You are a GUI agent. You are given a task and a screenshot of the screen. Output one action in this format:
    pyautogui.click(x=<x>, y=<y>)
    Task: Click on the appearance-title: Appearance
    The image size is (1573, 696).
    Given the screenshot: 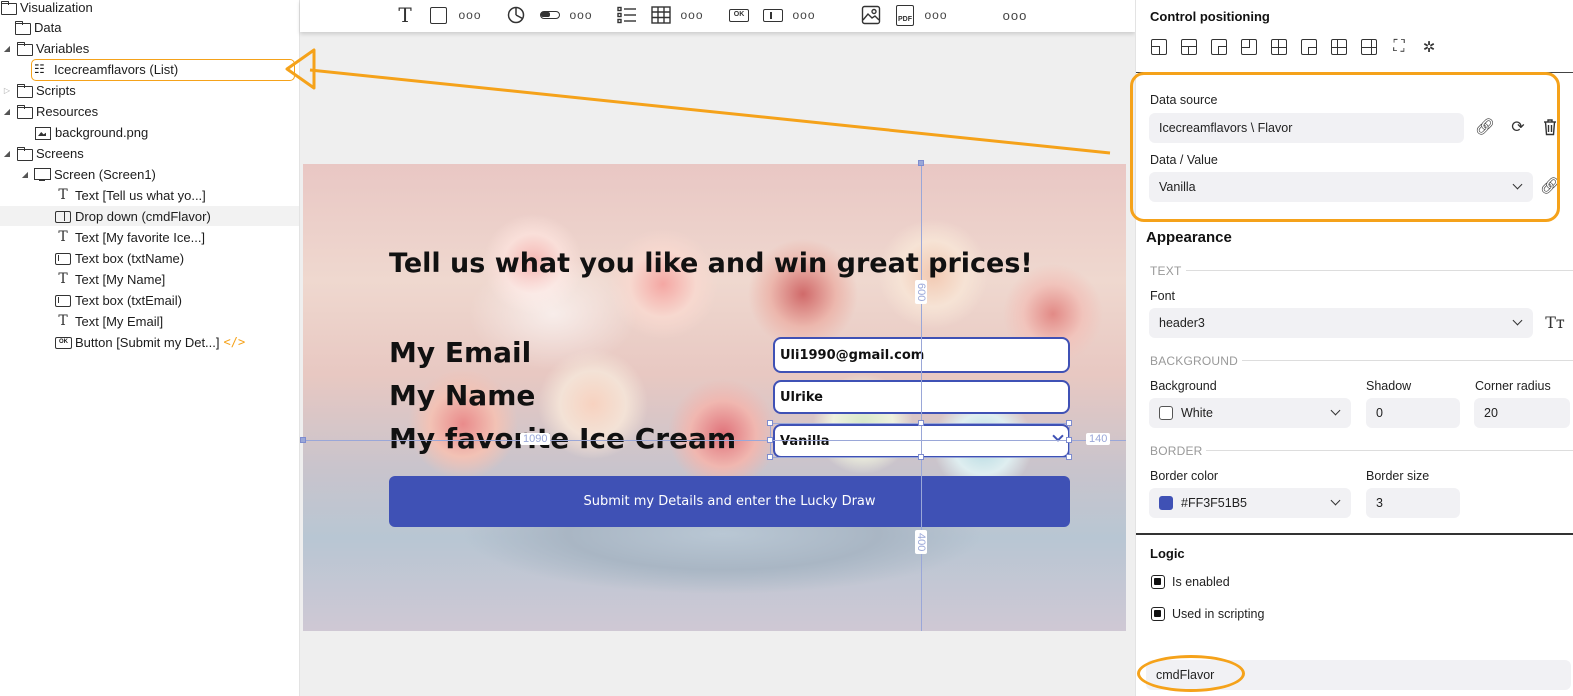 What is the action you would take?
    pyautogui.click(x=1189, y=237)
    